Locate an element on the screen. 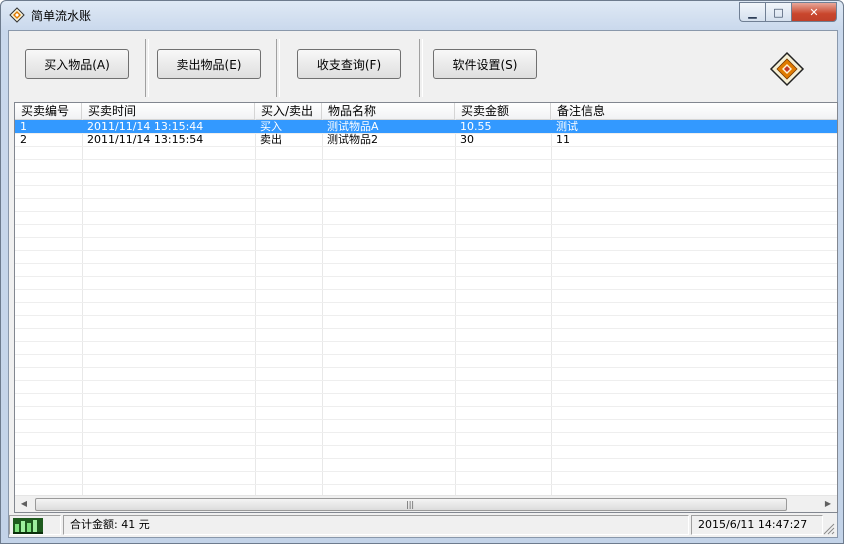 The width and height of the screenshot is (844, 544). window-title: 简单流水账 is located at coordinates (61, 16).